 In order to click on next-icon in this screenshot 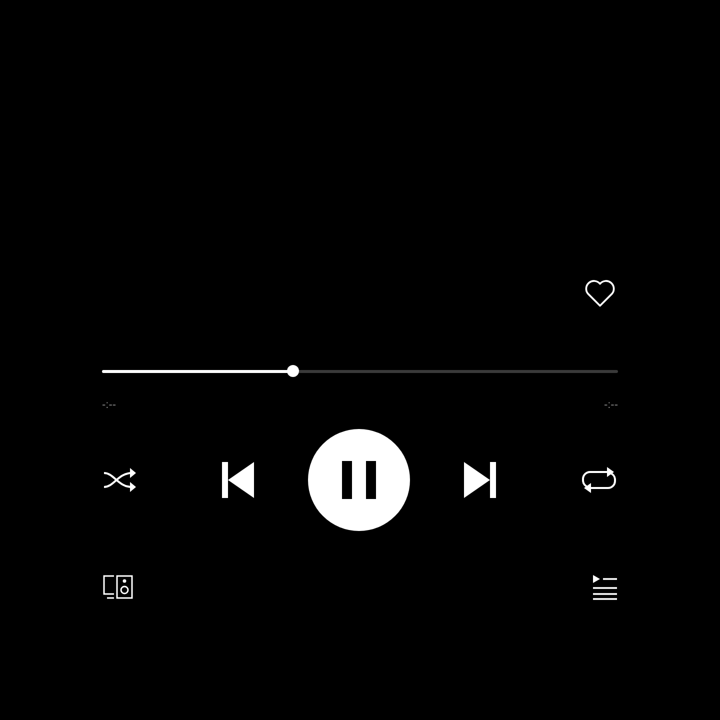, I will do `click(480, 480)`.